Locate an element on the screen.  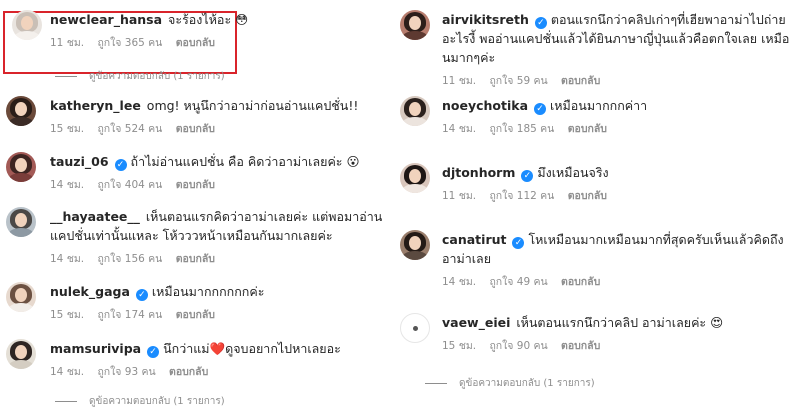
comment-likes: ถูกใจ 156 คน is located at coordinates (129, 259).